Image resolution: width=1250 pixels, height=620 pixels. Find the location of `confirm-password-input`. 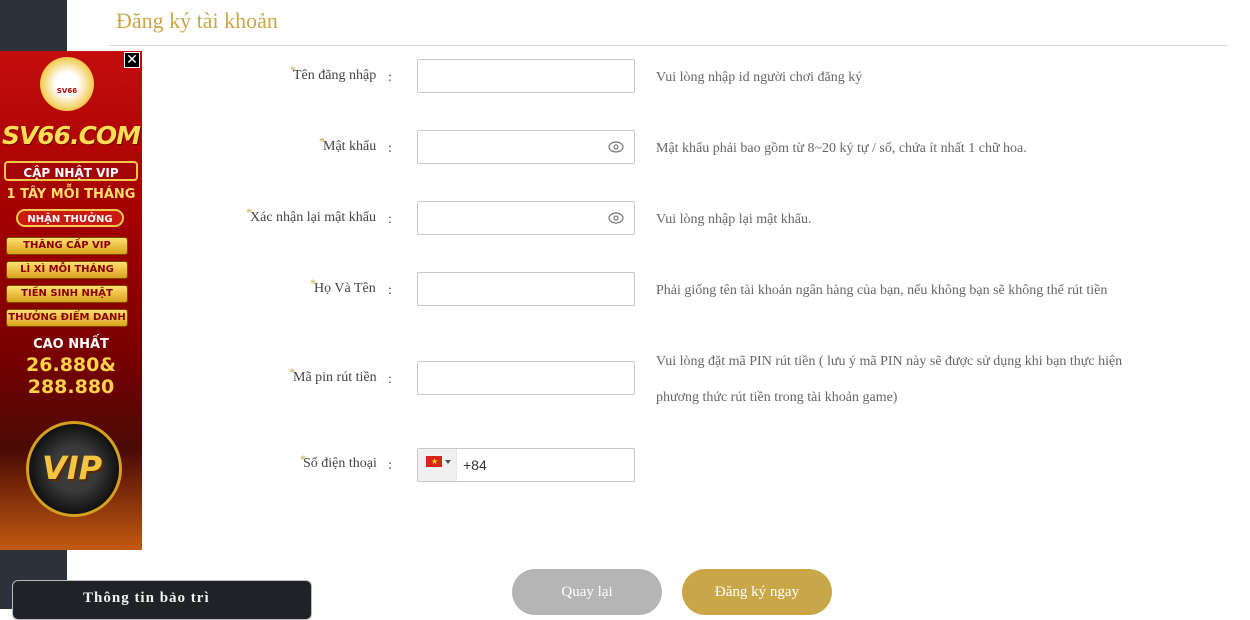

confirm-password-input is located at coordinates (526, 218).